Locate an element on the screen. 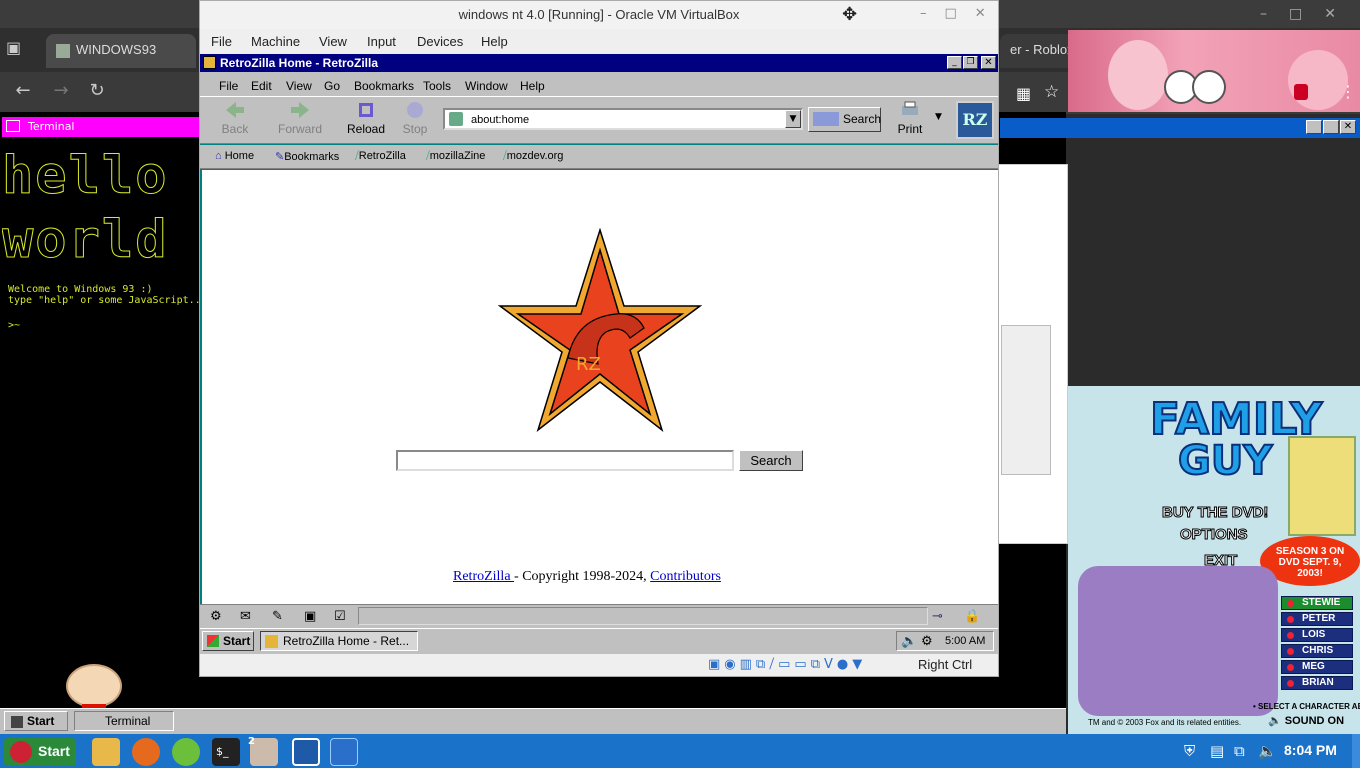 The image size is (1360, 768). tab-windows93: WINDOWS93 is located at coordinates (121, 51).